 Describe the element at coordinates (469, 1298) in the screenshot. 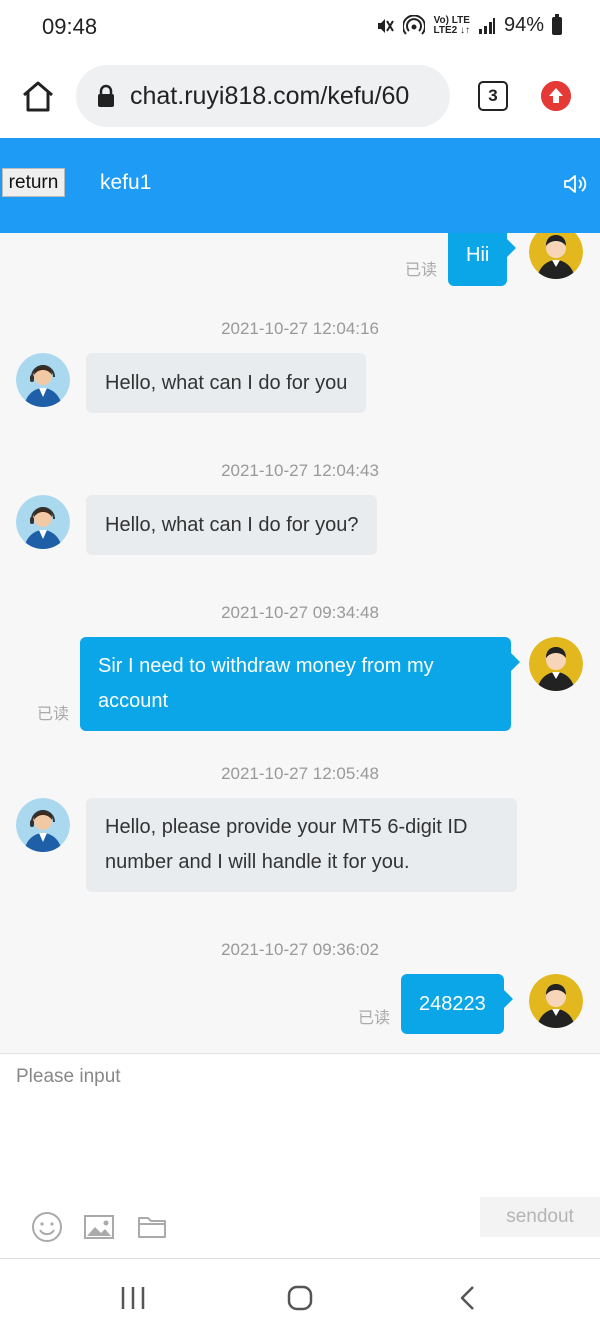

I see `back-icon` at that location.